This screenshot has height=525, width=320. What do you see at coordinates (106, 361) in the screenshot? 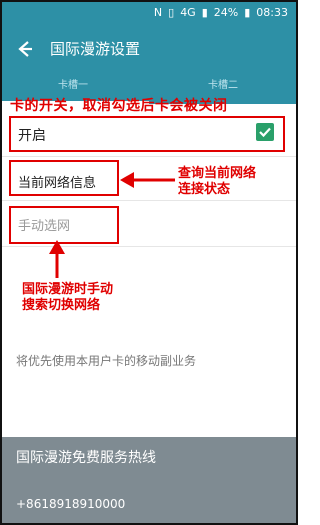
I see `note-text: 将优先使用本用户卡的移动副业务` at bounding box center [106, 361].